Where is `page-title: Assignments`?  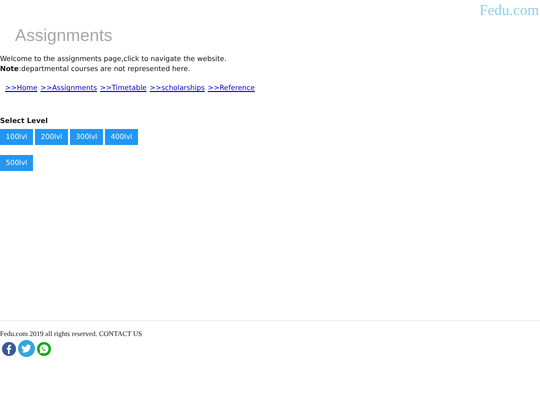 page-title: Assignments is located at coordinates (63, 36).